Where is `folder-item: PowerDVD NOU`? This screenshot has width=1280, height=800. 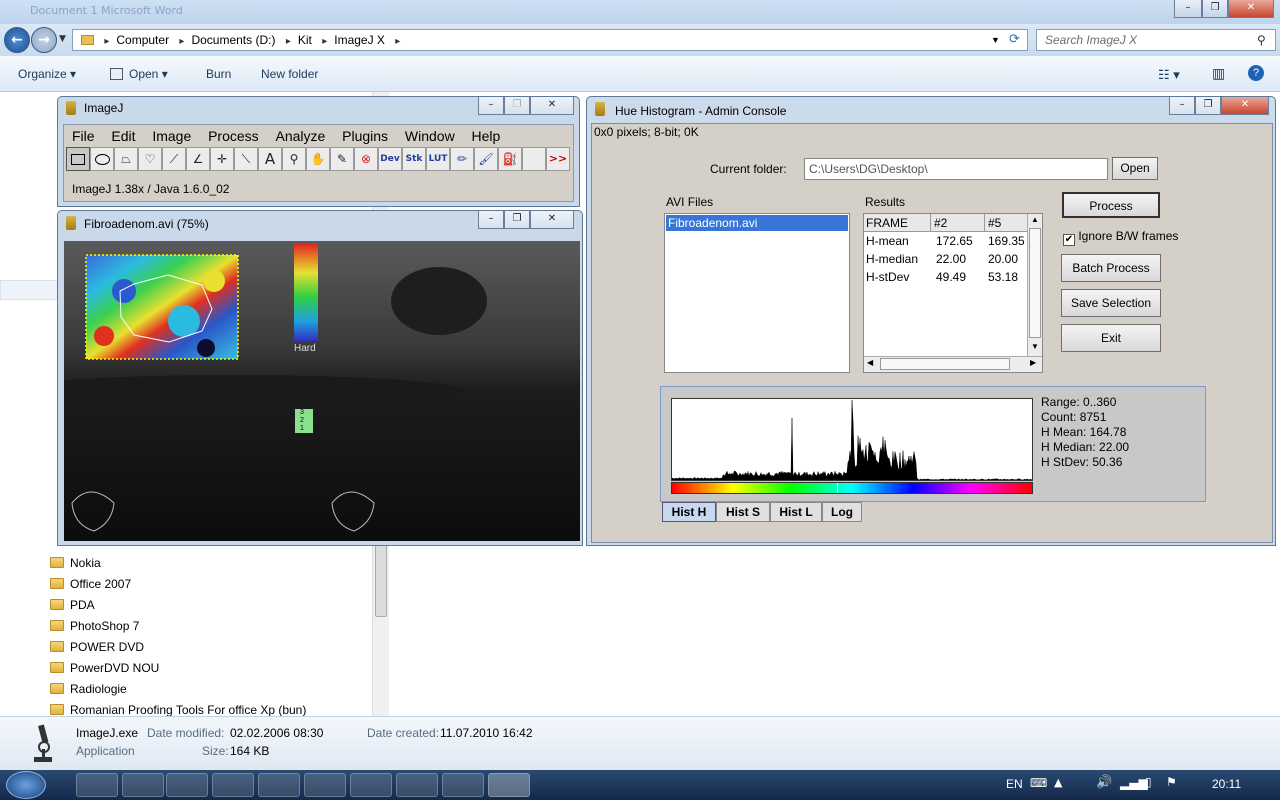
folder-item: PowerDVD NOU is located at coordinates (104, 668).